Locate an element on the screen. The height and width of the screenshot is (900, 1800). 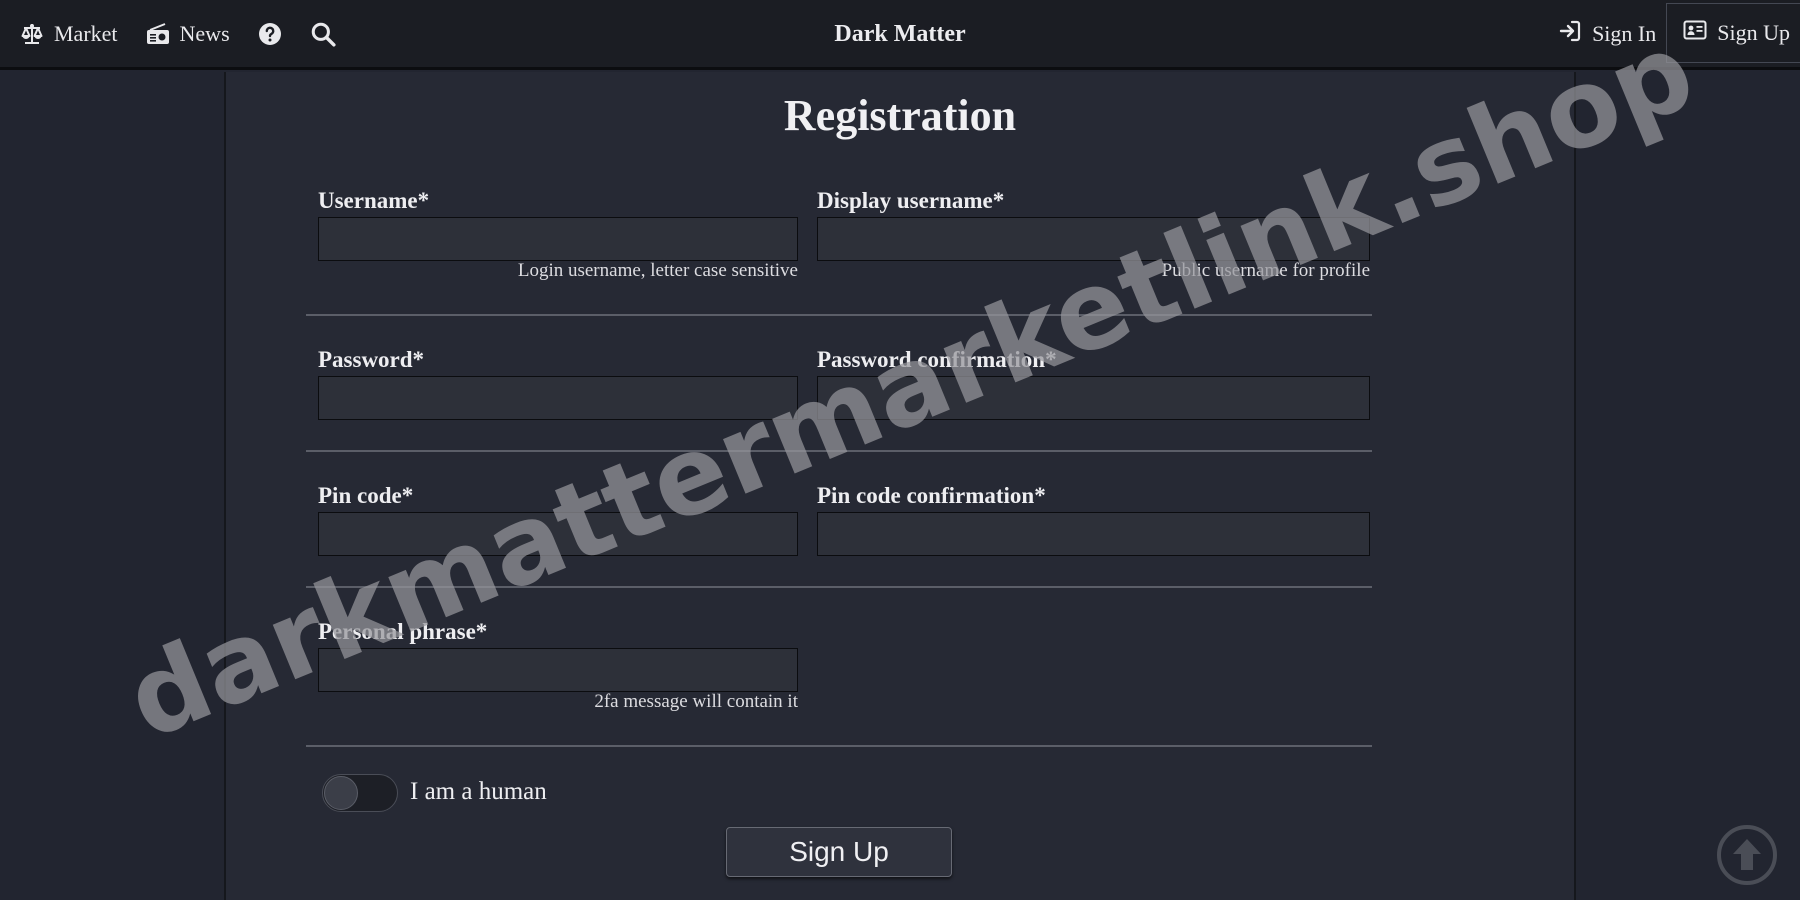
nav-news-label: News is located at coordinates (204, 33).